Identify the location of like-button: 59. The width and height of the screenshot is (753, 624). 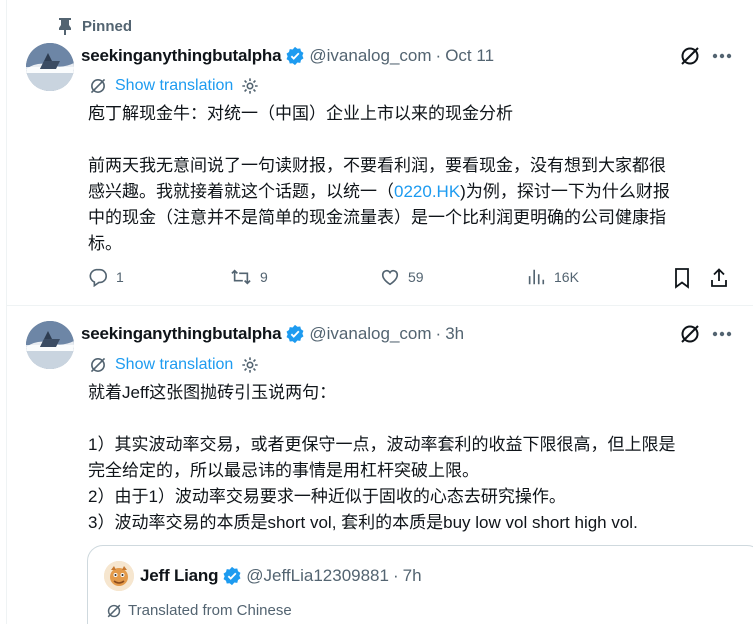
(402, 277).